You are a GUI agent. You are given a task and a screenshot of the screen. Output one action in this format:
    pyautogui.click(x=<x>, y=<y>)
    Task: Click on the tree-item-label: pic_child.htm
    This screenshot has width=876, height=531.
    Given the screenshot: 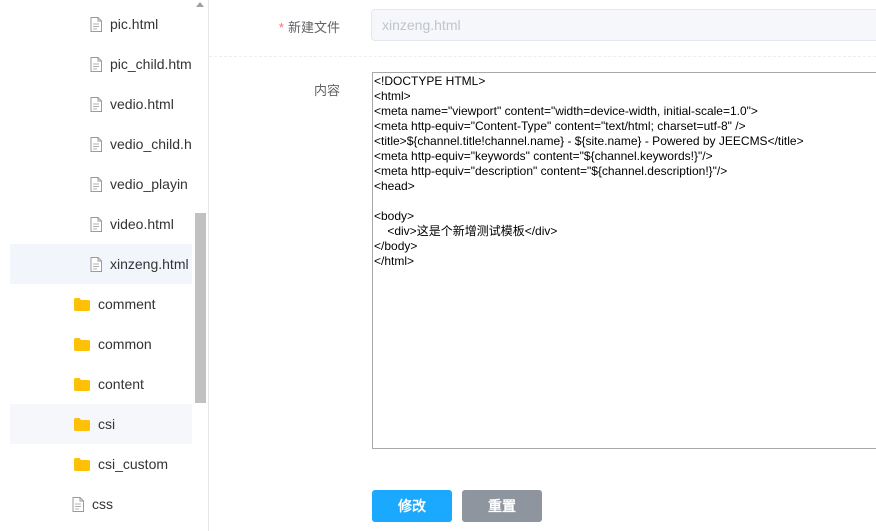 What is the action you would take?
    pyautogui.click(x=151, y=64)
    